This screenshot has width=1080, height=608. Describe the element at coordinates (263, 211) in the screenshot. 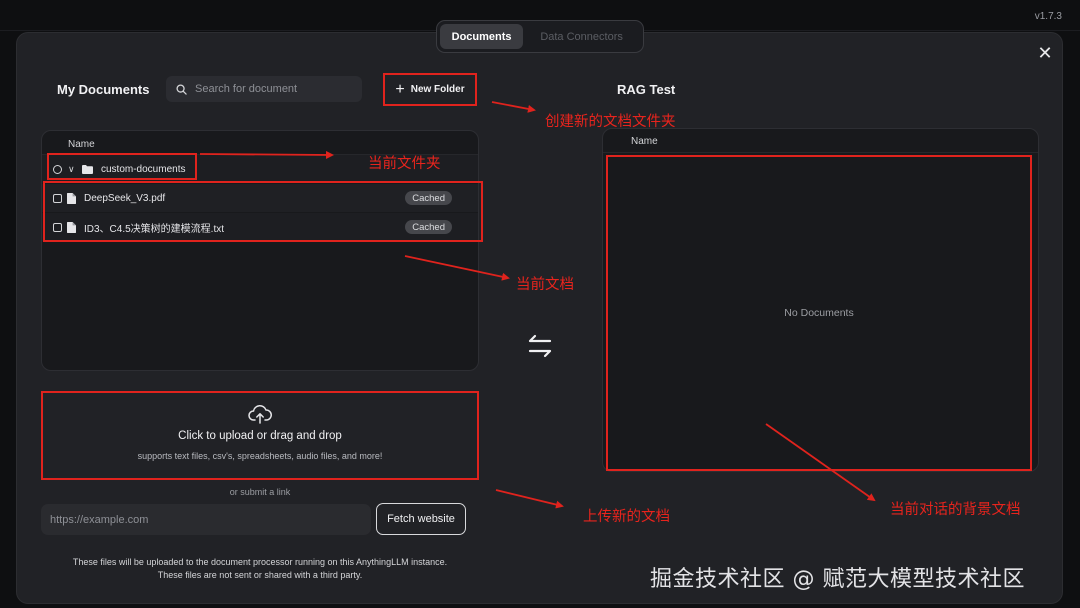

I see `annotation-box-files` at that location.